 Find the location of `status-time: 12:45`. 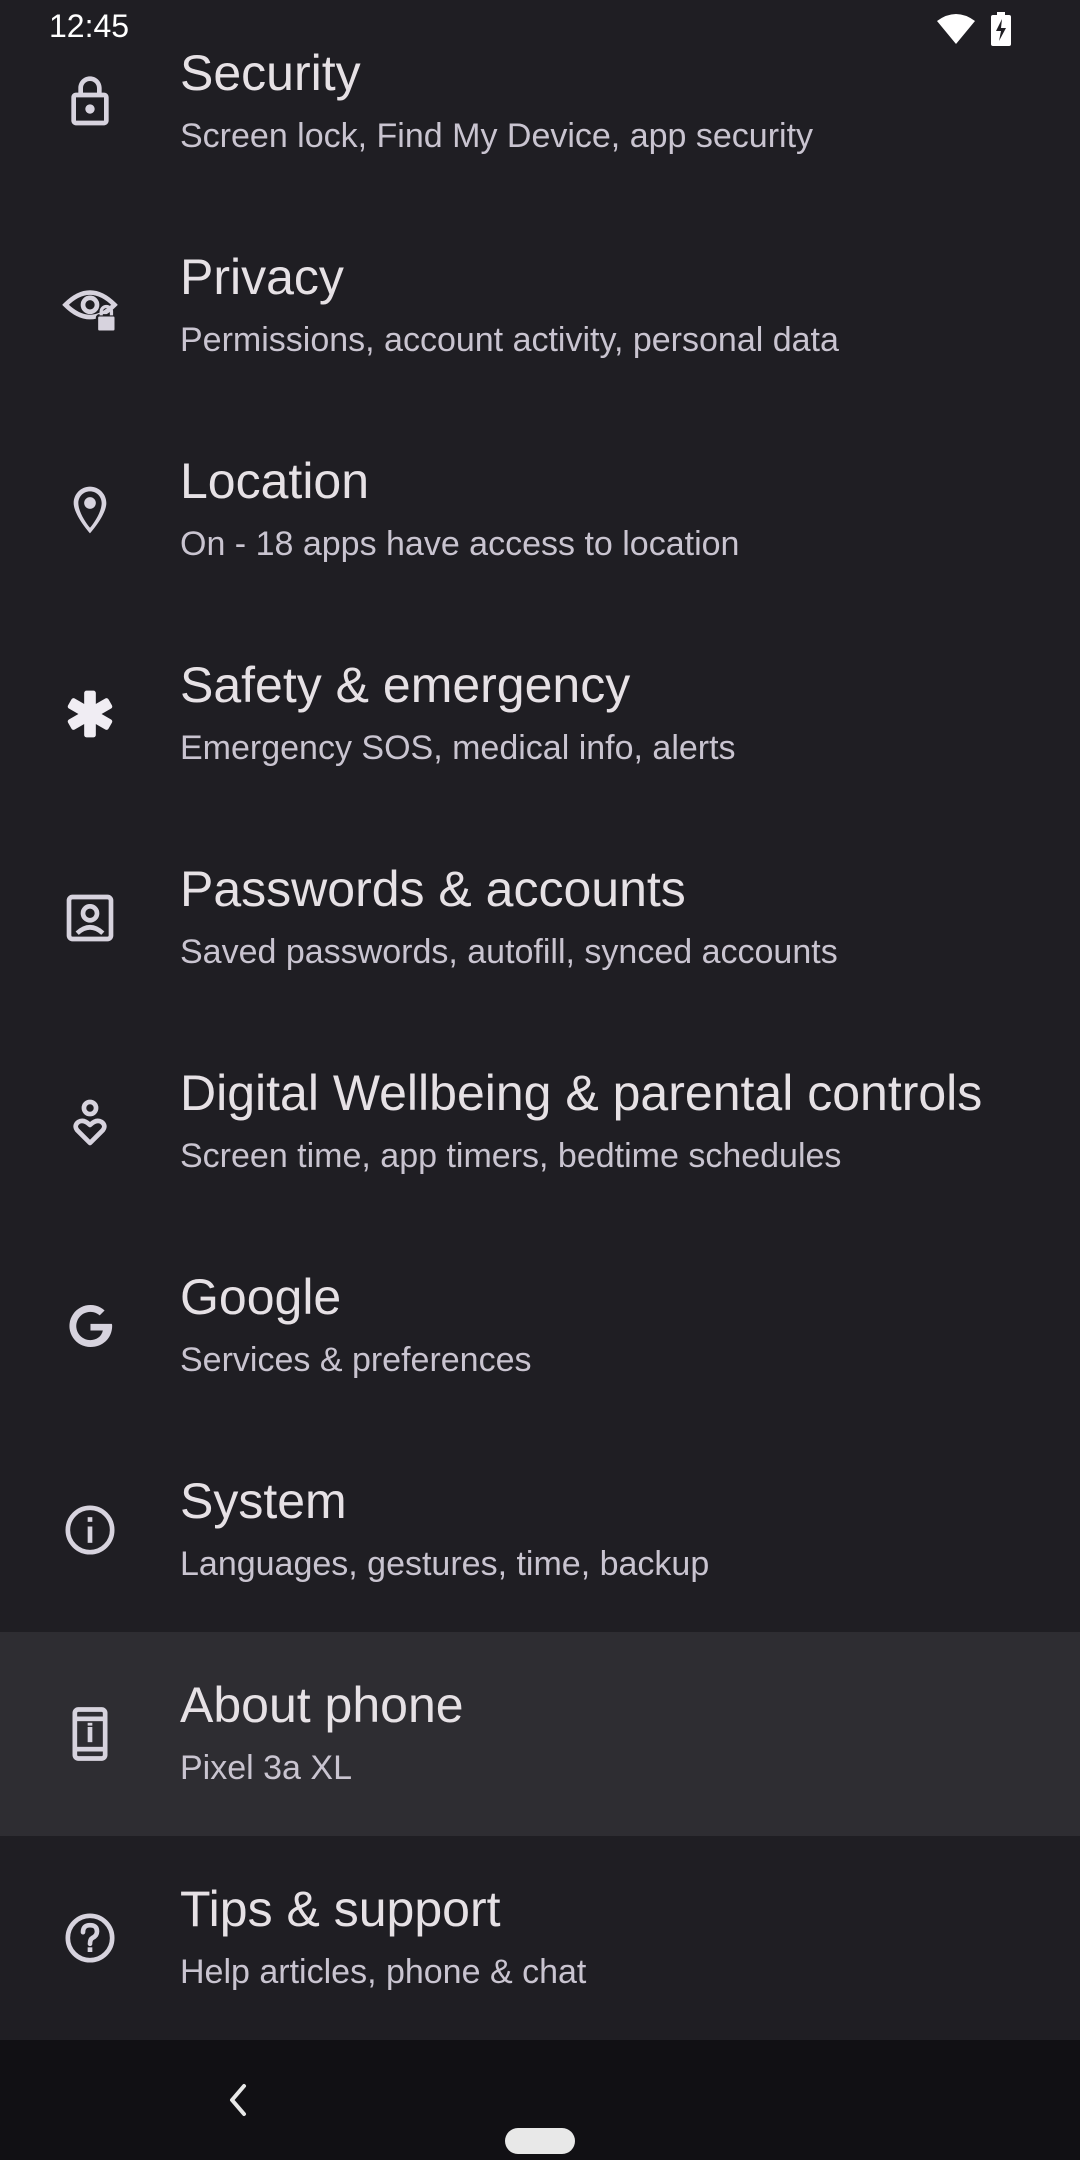

status-time: 12:45 is located at coordinates (89, 26).